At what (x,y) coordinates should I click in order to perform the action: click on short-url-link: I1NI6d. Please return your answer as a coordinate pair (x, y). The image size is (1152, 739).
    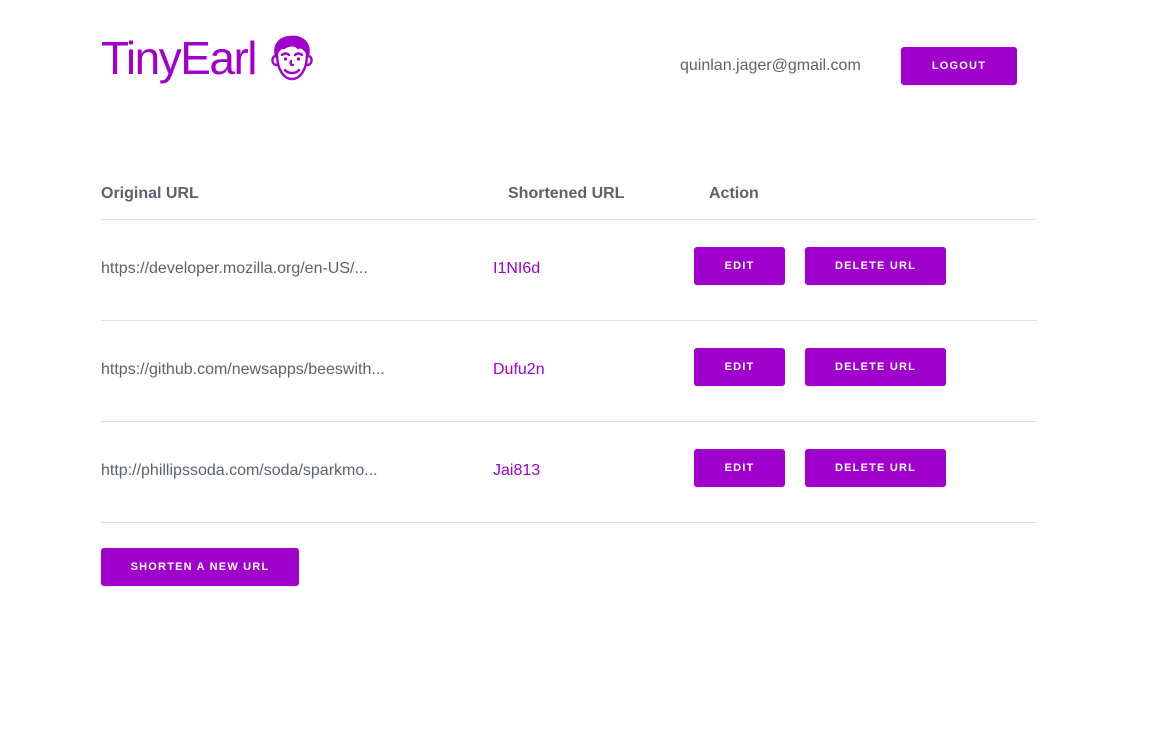
    Looking at the image, I should click on (516, 269).